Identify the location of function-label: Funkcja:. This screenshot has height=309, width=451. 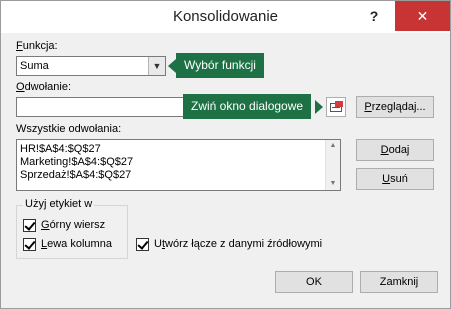
(37, 46).